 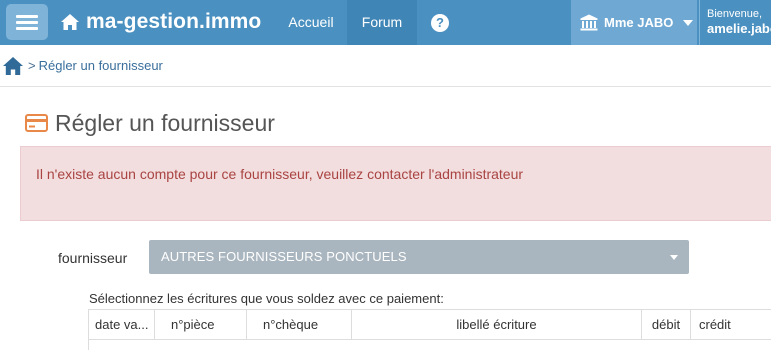 I want to click on welcome-username: amelie.jabo, so click(x=739, y=28).